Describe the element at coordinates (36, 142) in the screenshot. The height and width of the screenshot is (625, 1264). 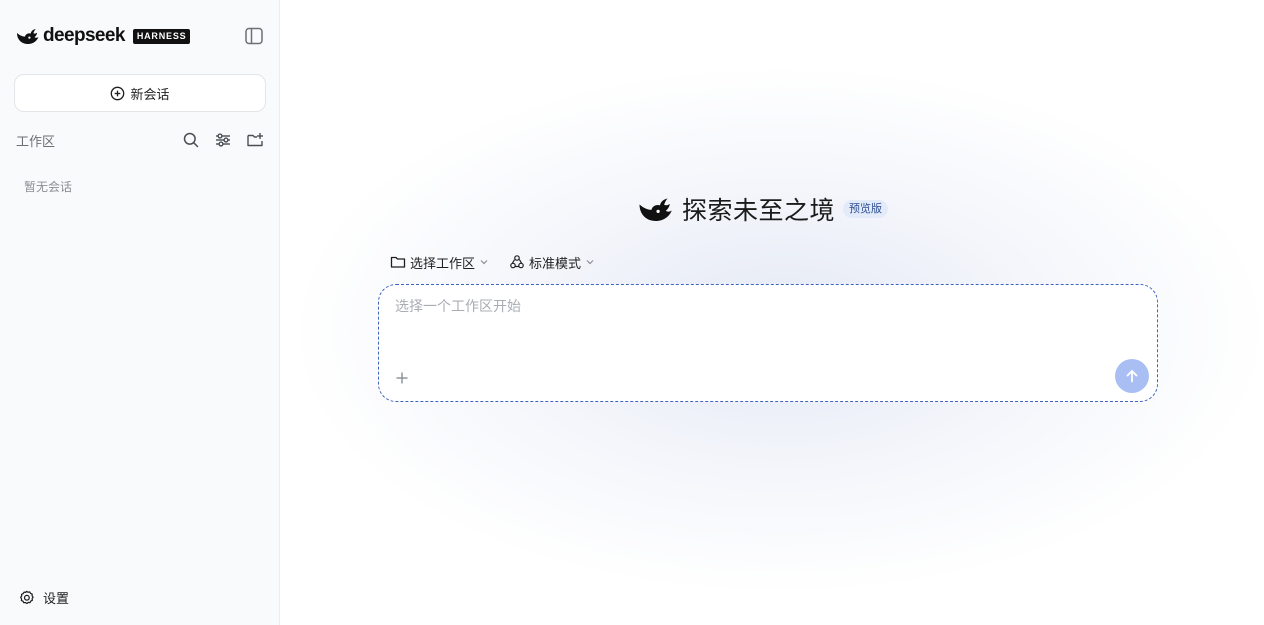
I see `workspace-label: 工作区` at that location.